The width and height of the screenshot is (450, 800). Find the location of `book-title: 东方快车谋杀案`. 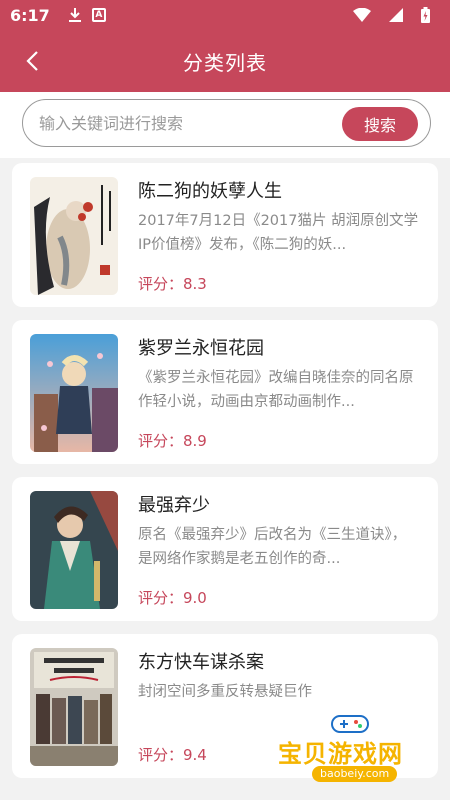

book-title: 东方快车谋杀案 is located at coordinates (201, 662).